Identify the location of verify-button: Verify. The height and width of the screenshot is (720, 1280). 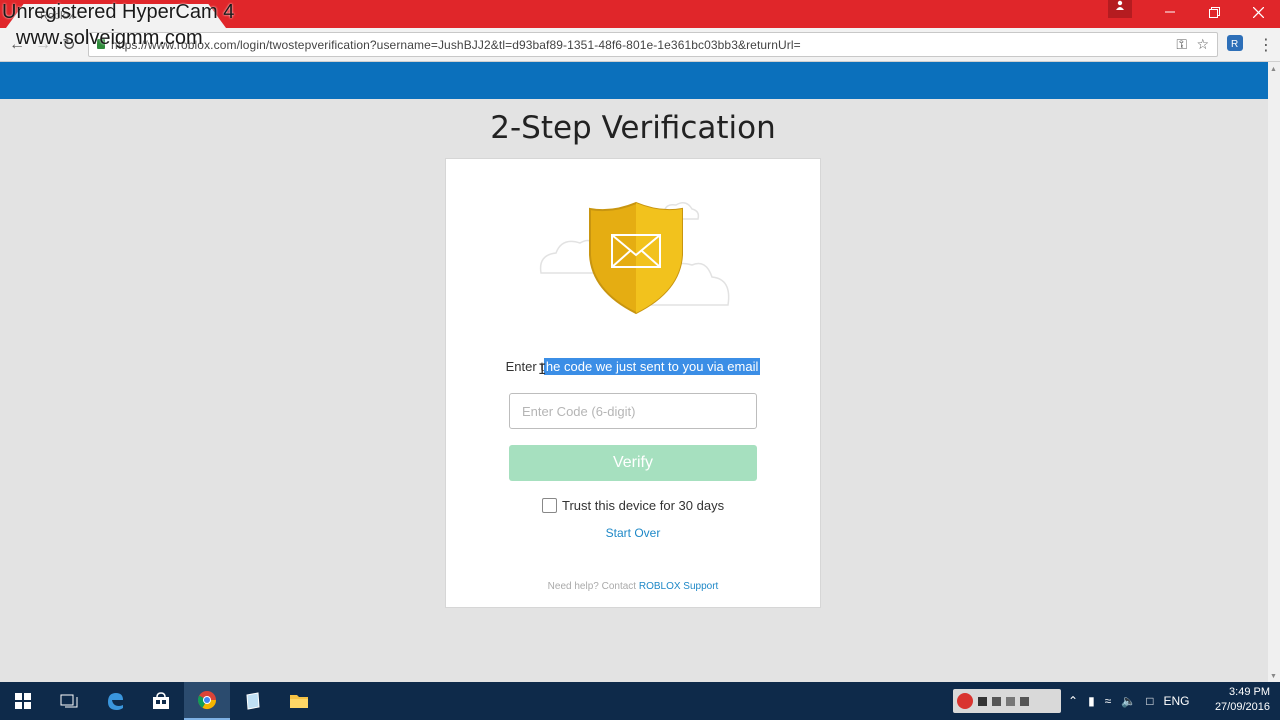
(633, 463).